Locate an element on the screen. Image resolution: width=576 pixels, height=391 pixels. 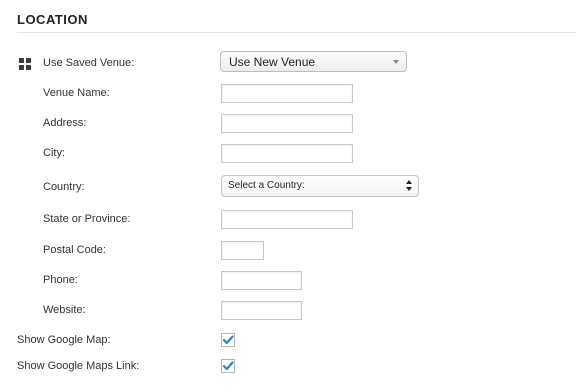
state-label: State or Province: is located at coordinates (87, 219).